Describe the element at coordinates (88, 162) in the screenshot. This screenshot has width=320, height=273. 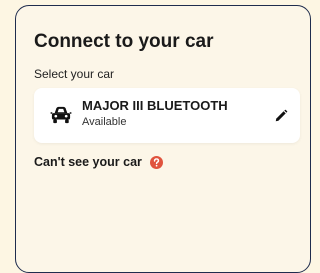
I see `cant-see-car-label: Can't see your car` at that location.